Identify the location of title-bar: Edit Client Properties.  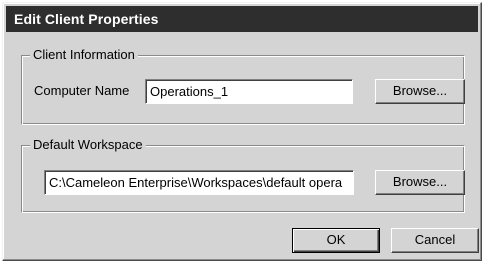
(242, 19).